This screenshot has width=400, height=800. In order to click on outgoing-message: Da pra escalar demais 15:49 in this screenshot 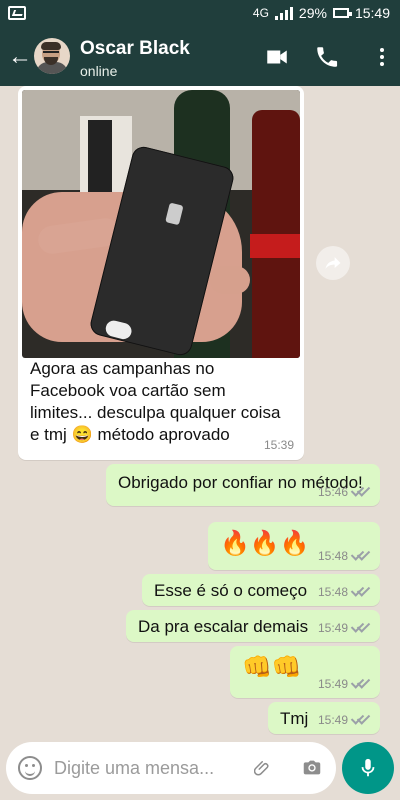, I will do `click(253, 626)`.